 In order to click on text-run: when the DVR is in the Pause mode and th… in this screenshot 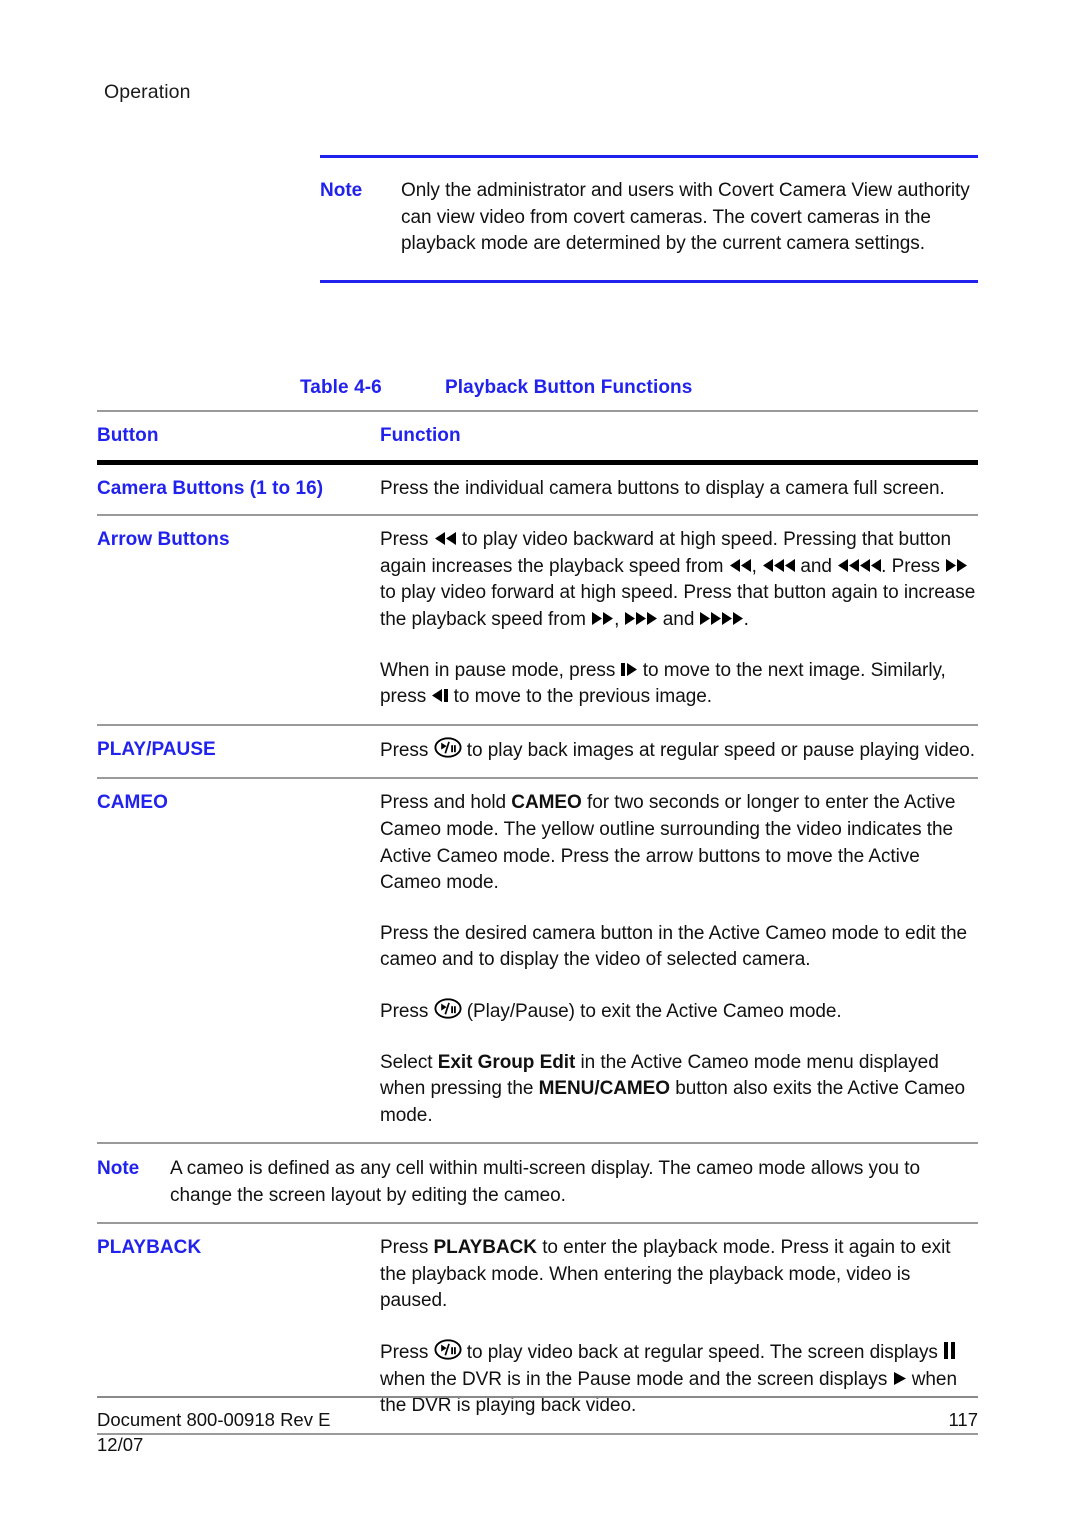, I will do `click(636, 1379)`.